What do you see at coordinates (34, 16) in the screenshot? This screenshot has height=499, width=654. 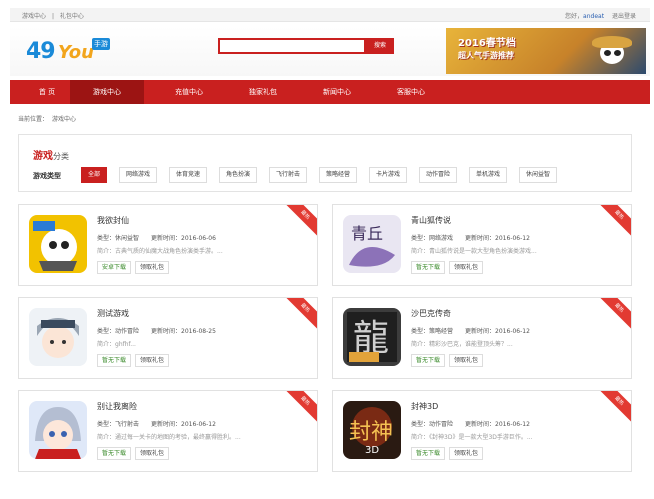 I see `top-link-game-center: 游戏中心` at bounding box center [34, 16].